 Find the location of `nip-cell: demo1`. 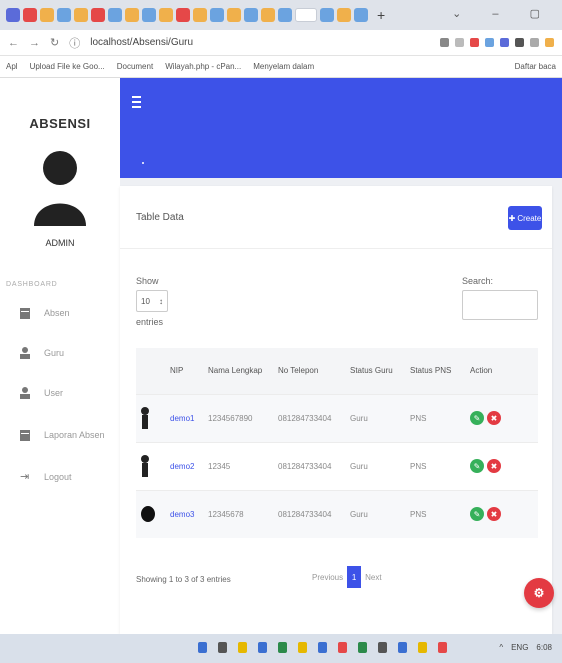

nip-cell: demo1 is located at coordinates (185, 417).